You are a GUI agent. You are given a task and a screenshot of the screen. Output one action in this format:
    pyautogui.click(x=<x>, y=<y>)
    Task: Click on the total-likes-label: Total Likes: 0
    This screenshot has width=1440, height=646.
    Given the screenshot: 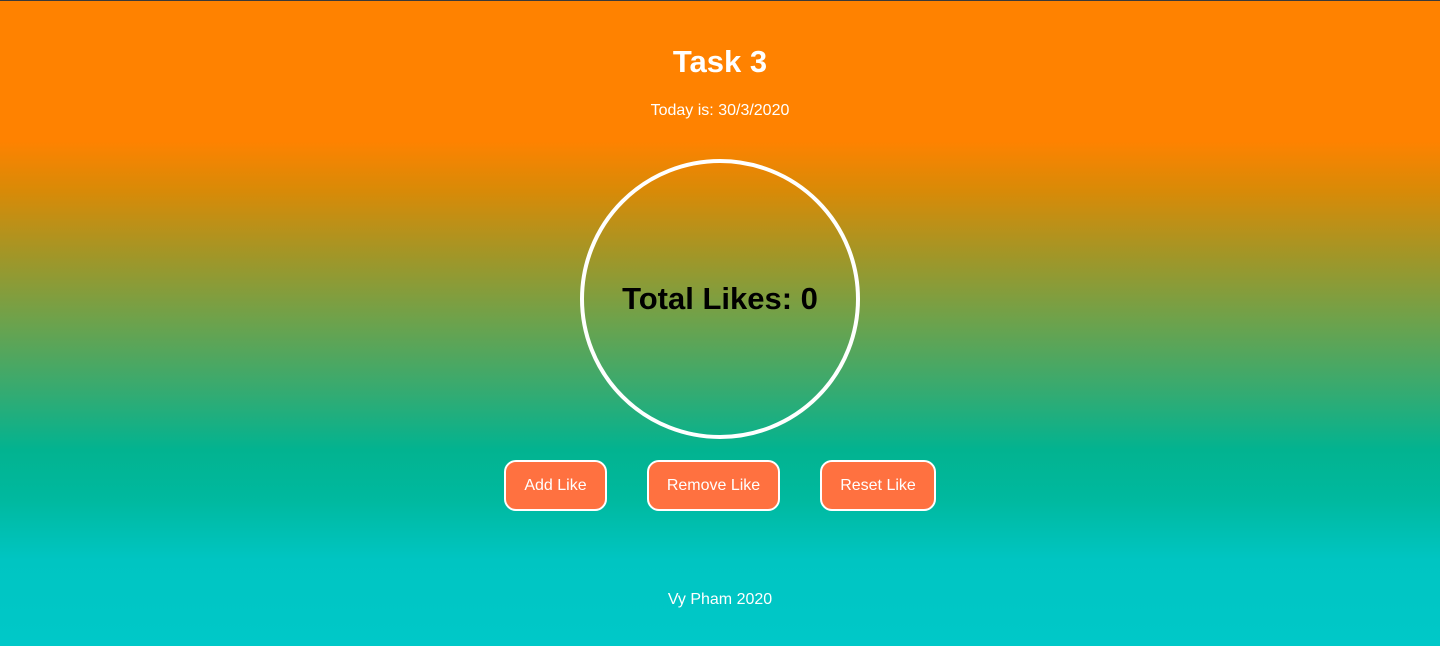 What is the action you would take?
    pyautogui.click(x=720, y=298)
    